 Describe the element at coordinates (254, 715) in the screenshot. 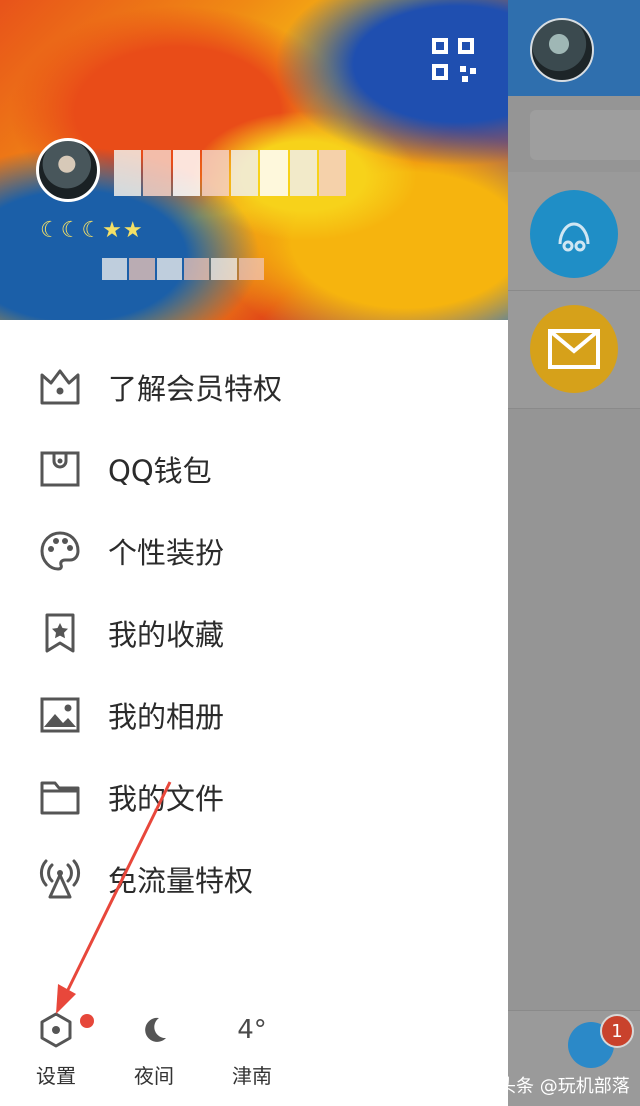

I see `menu-item-album: 我的相册` at that location.